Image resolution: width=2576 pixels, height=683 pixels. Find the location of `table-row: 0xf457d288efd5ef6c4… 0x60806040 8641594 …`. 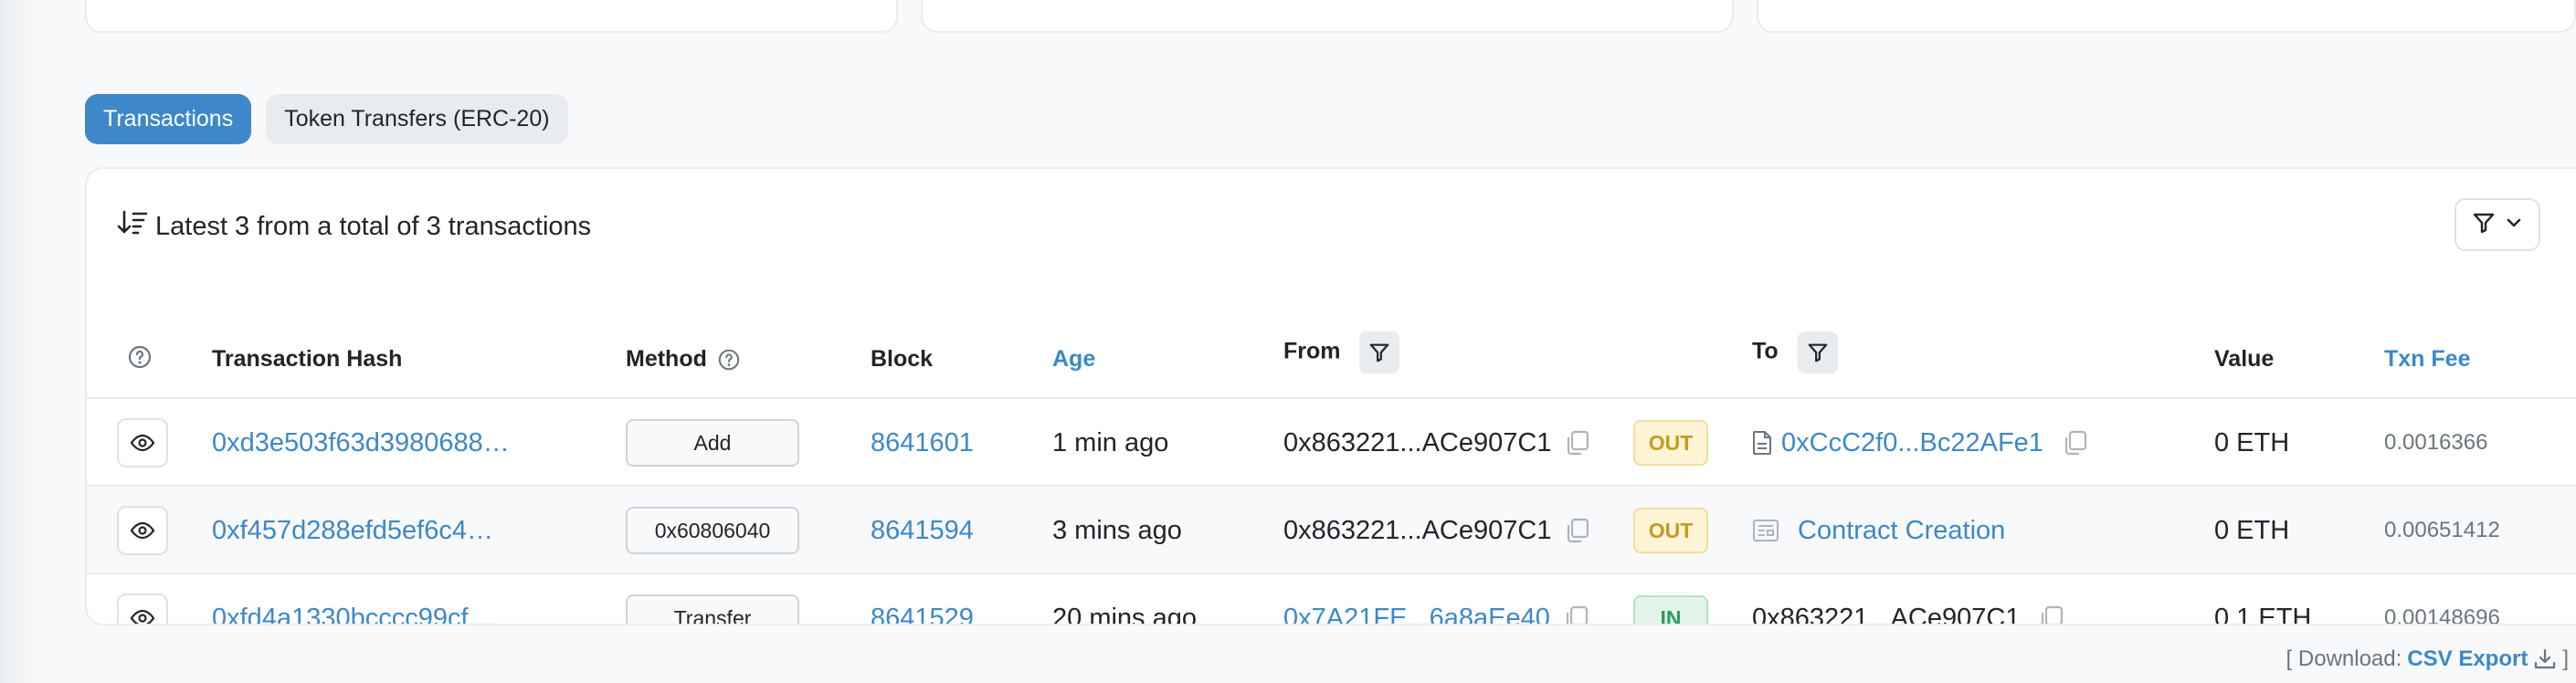

table-row: 0xf457d288efd5ef6c4… 0x60806040 8641594 … is located at coordinates (1331, 530).